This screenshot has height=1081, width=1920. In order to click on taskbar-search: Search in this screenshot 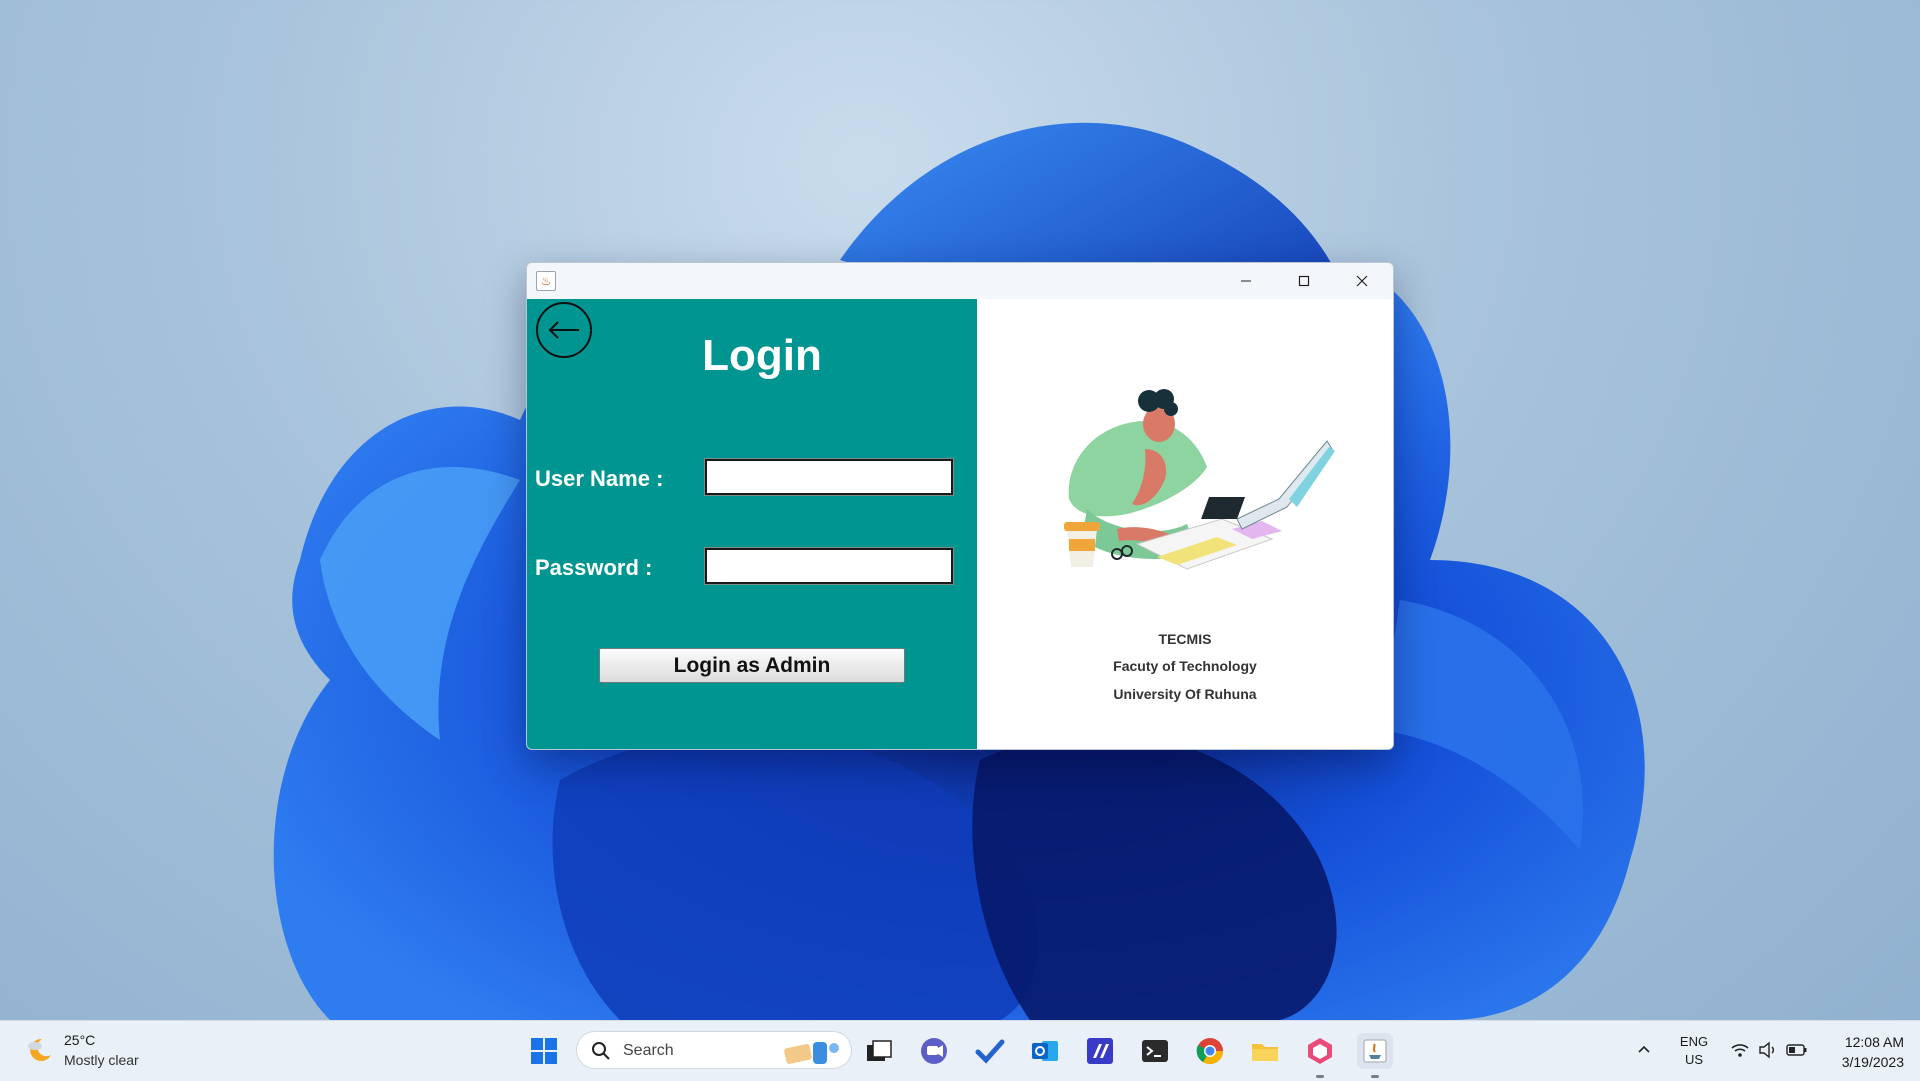, I will do `click(714, 1050)`.